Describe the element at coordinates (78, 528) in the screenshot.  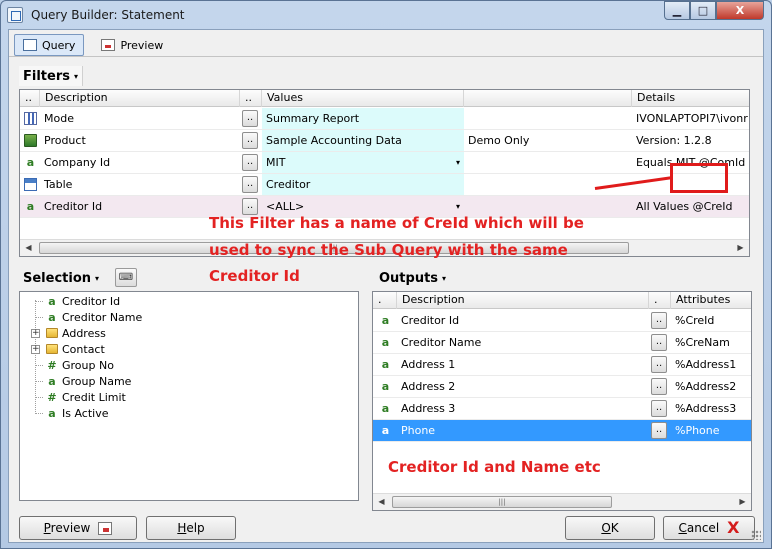
I see `preview-button: Preview` at that location.